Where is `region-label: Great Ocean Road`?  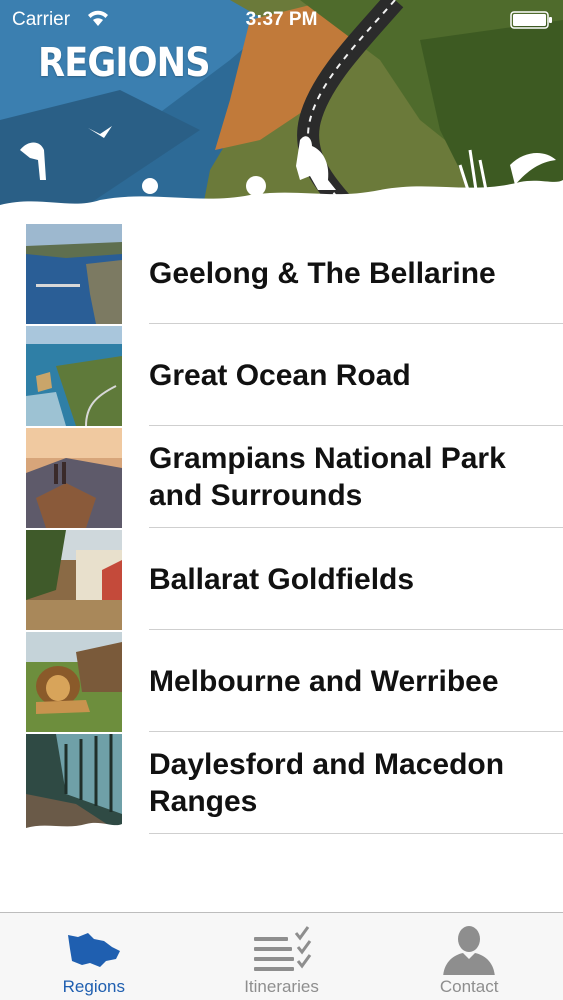
region-label: Great Ocean Road is located at coordinates (280, 375).